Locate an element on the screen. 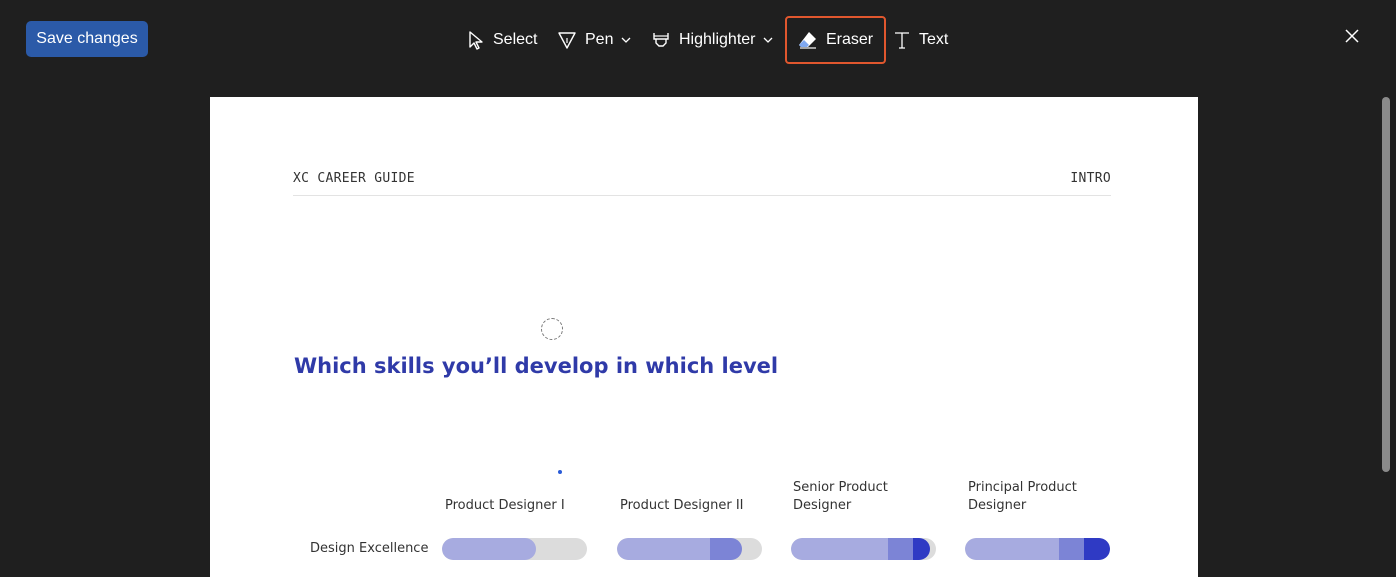 This screenshot has width=1396, height=577. close-button is located at coordinates (1352, 38).